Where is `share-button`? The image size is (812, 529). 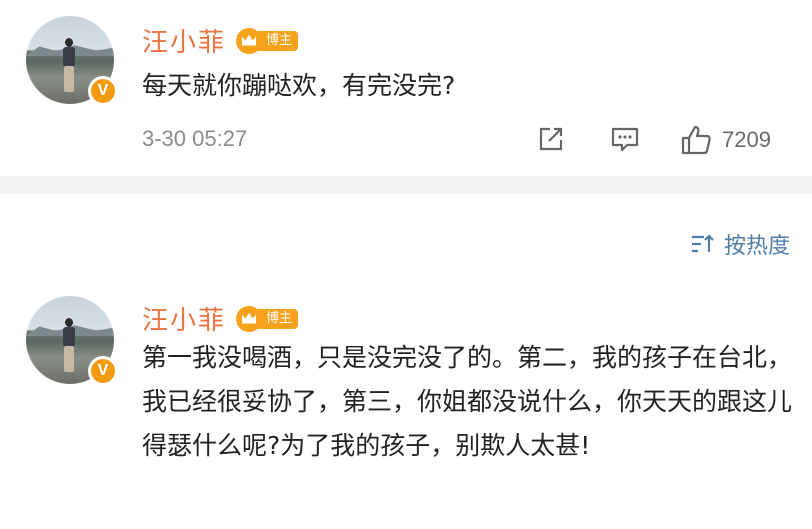 share-button is located at coordinates (551, 139).